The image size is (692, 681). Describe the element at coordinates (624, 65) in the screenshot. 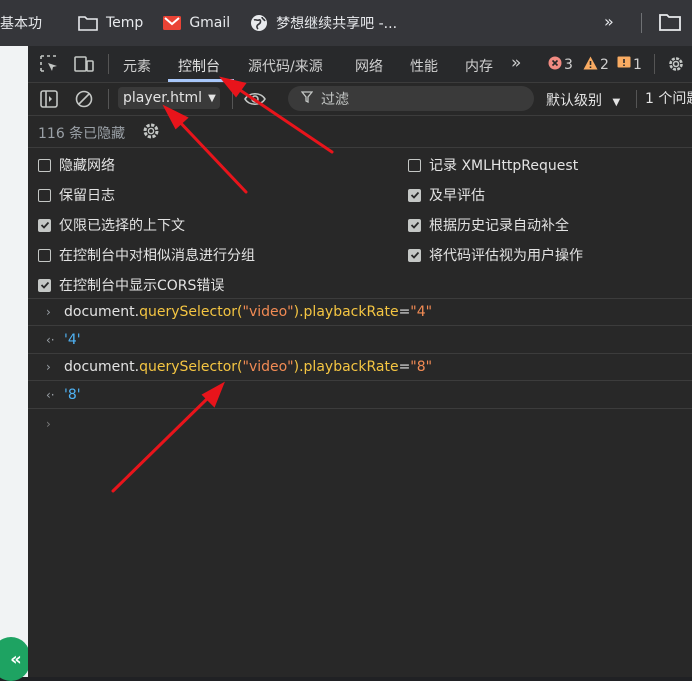

I see `info-flag-icon` at that location.